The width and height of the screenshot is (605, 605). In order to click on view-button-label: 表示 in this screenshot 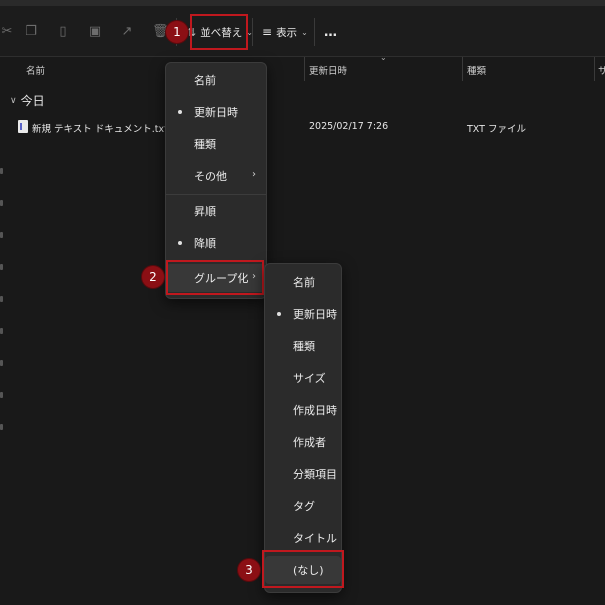, I will do `click(287, 32)`.